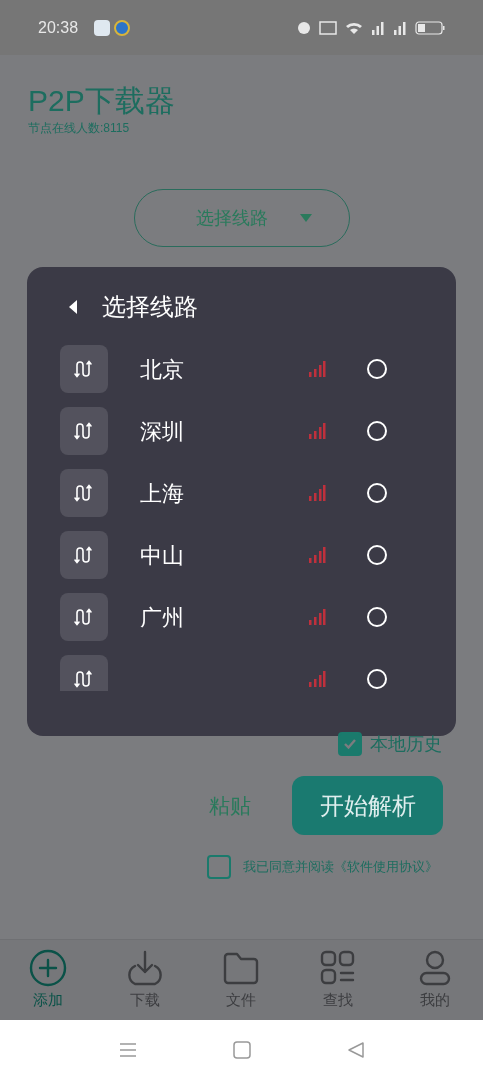 This screenshot has width=483, height=1080. I want to click on route-name: 深圳, so click(162, 431).